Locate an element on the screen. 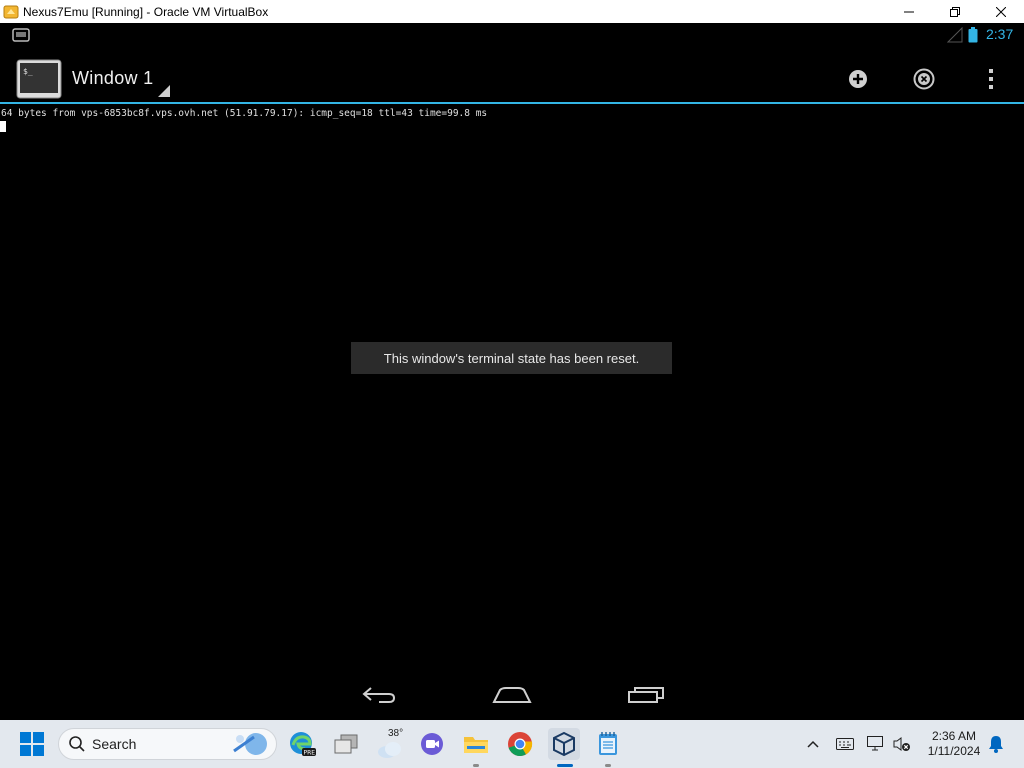  close-button is located at coordinates (1001, 11).